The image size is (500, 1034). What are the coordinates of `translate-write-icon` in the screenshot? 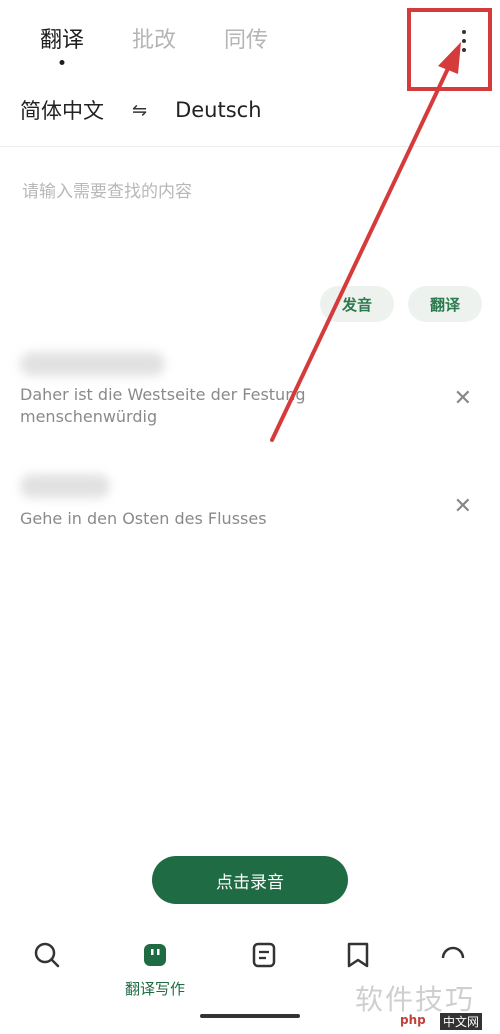 It's located at (155, 955).